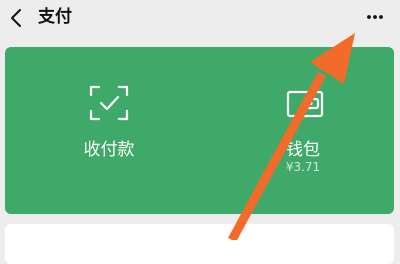 This screenshot has width=400, height=264. Describe the element at coordinates (199, 244) in the screenshot. I see `next-section-card` at that location.